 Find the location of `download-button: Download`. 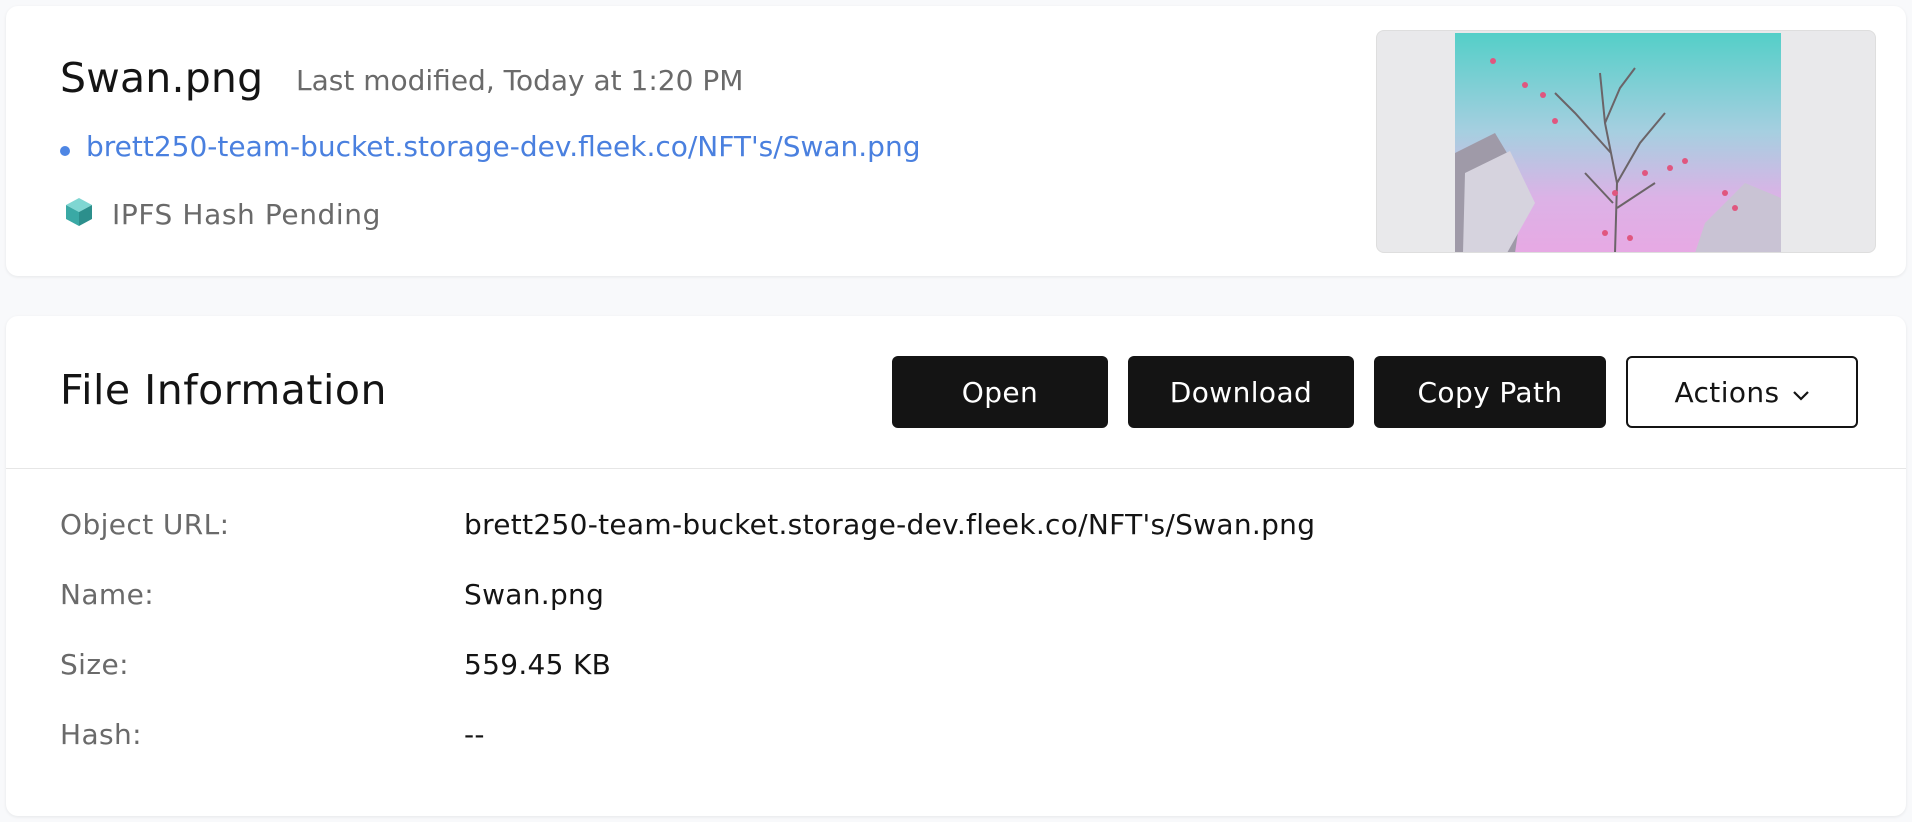

download-button: Download is located at coordinates (1241, 392).